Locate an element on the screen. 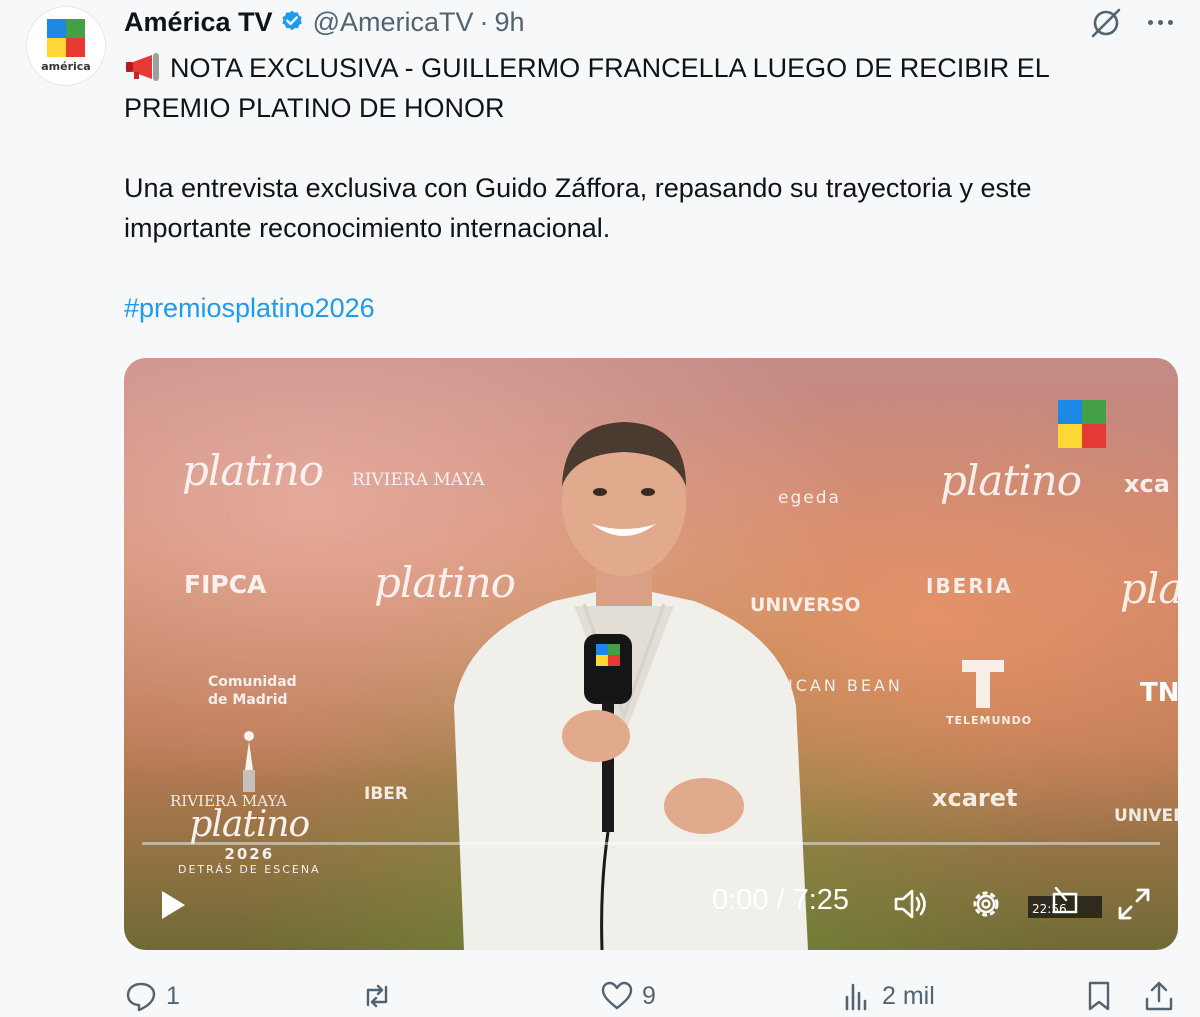 The height and width of the screenshot is (1017, 1200). avatar-label: américa is located at coordinates (66, 66).